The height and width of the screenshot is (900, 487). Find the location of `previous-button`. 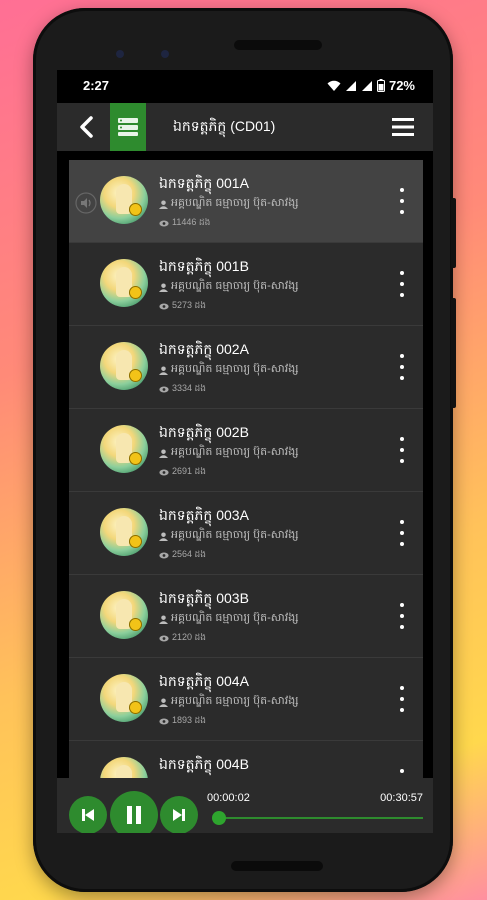

previous-button is located at coordinates (88, 814).